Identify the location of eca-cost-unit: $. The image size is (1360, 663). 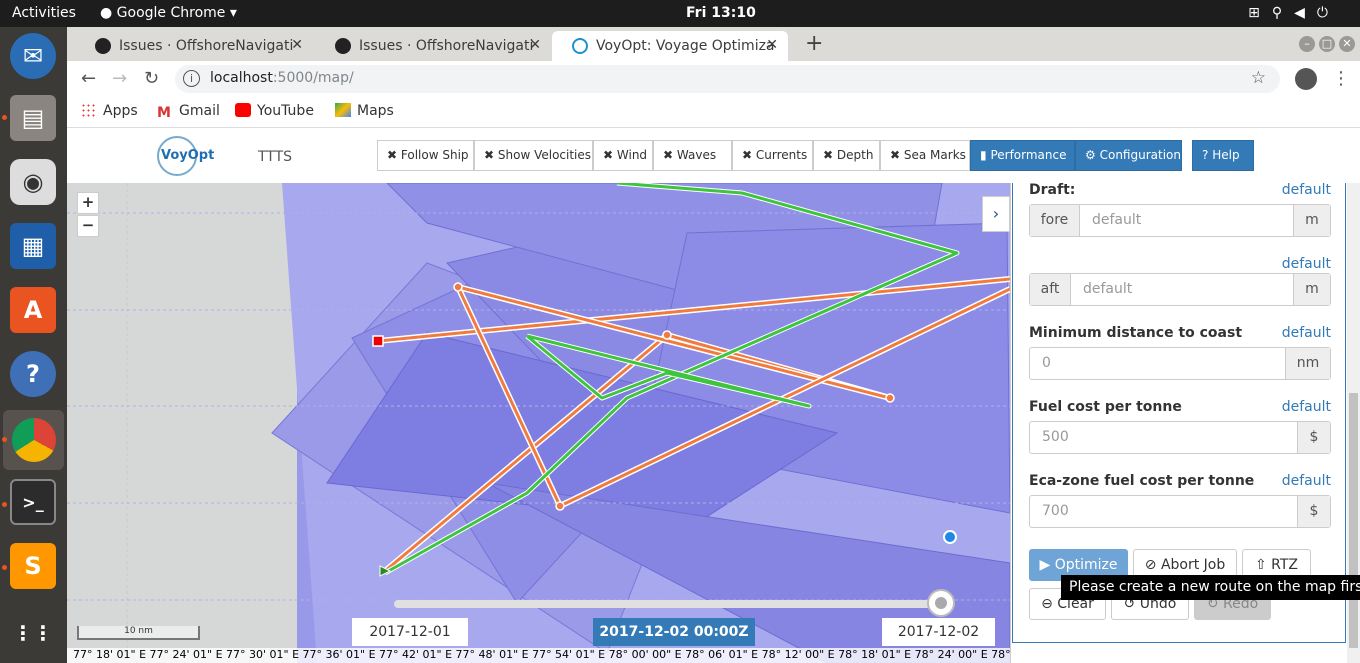
(1313, 511).